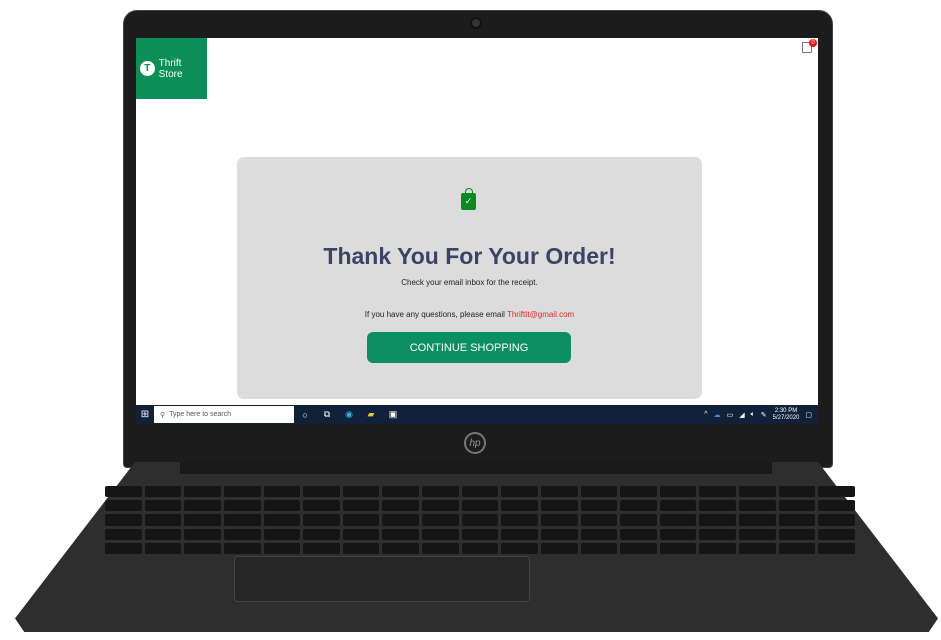 The image size is (941, 640). I want to click on chevron-up-icon: ^, so click(705, 414).